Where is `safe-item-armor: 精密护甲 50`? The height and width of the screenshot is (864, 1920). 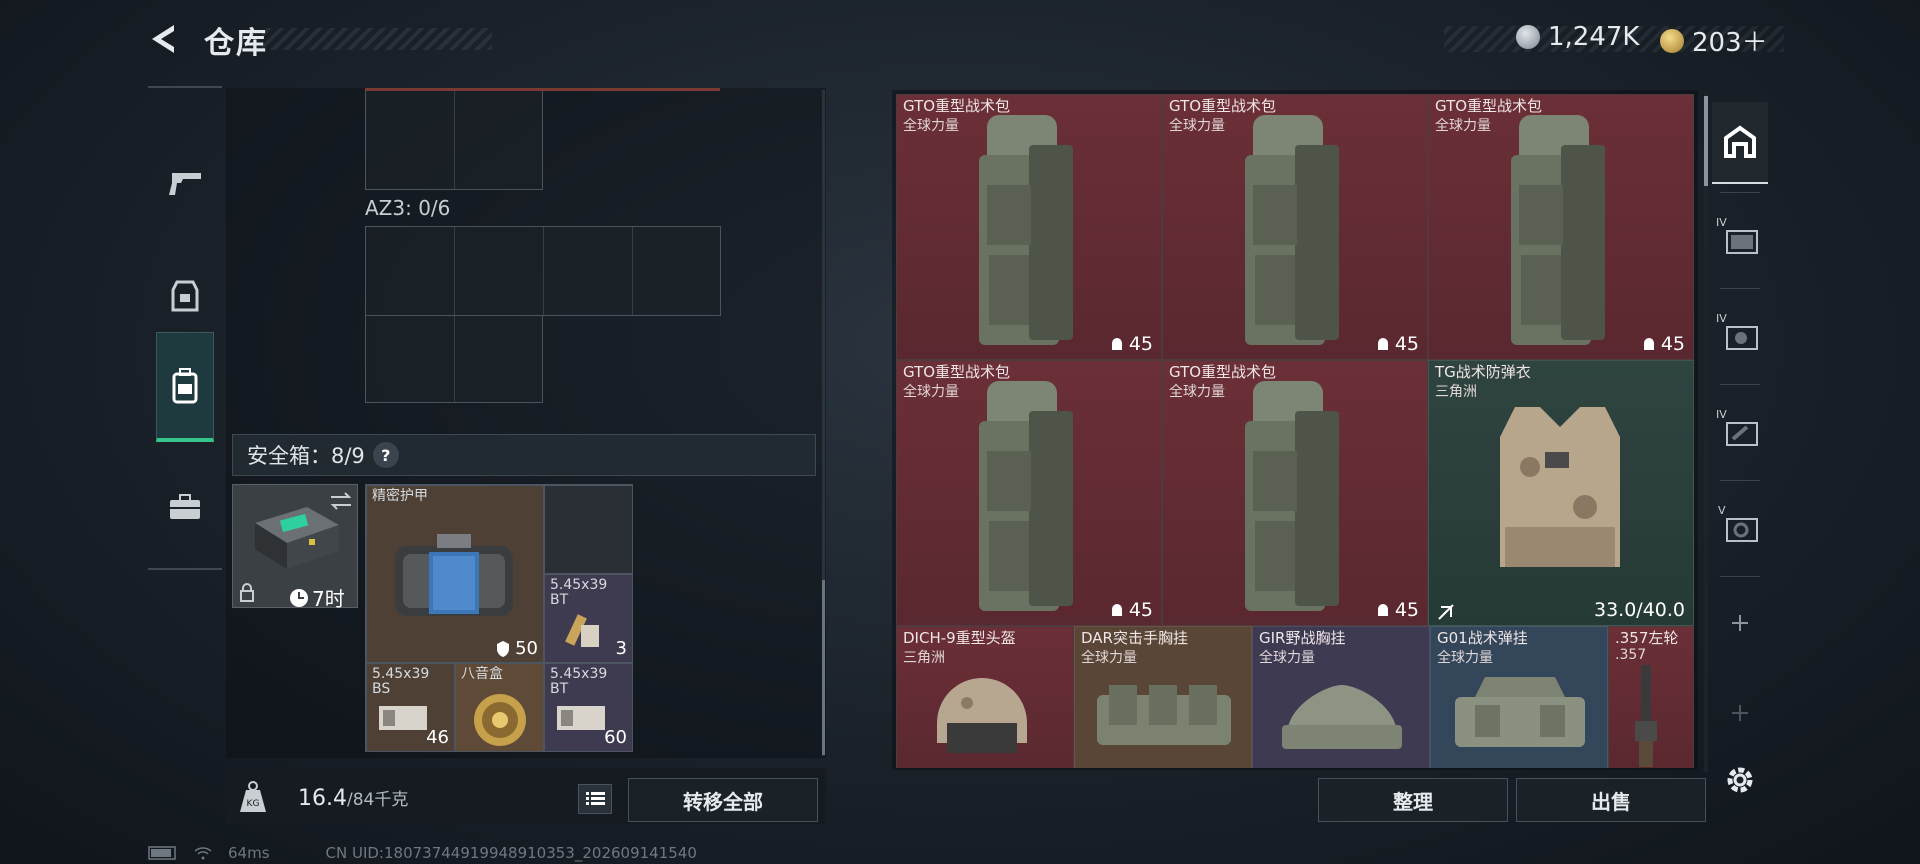
safe-item-armor: 精密护甲 50 is located at coordinates (455, 574).